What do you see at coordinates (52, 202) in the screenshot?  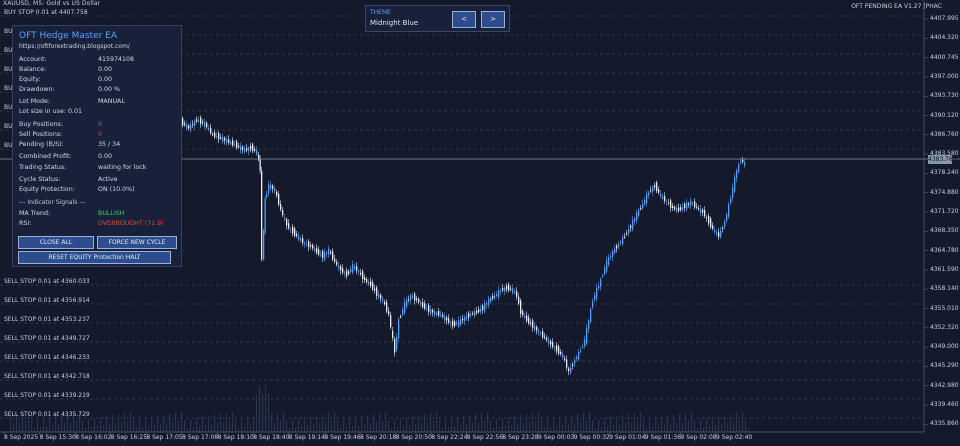 I see `indicator-signals-title: --- Indicator Signals ---` at bounding box center [52, 202].